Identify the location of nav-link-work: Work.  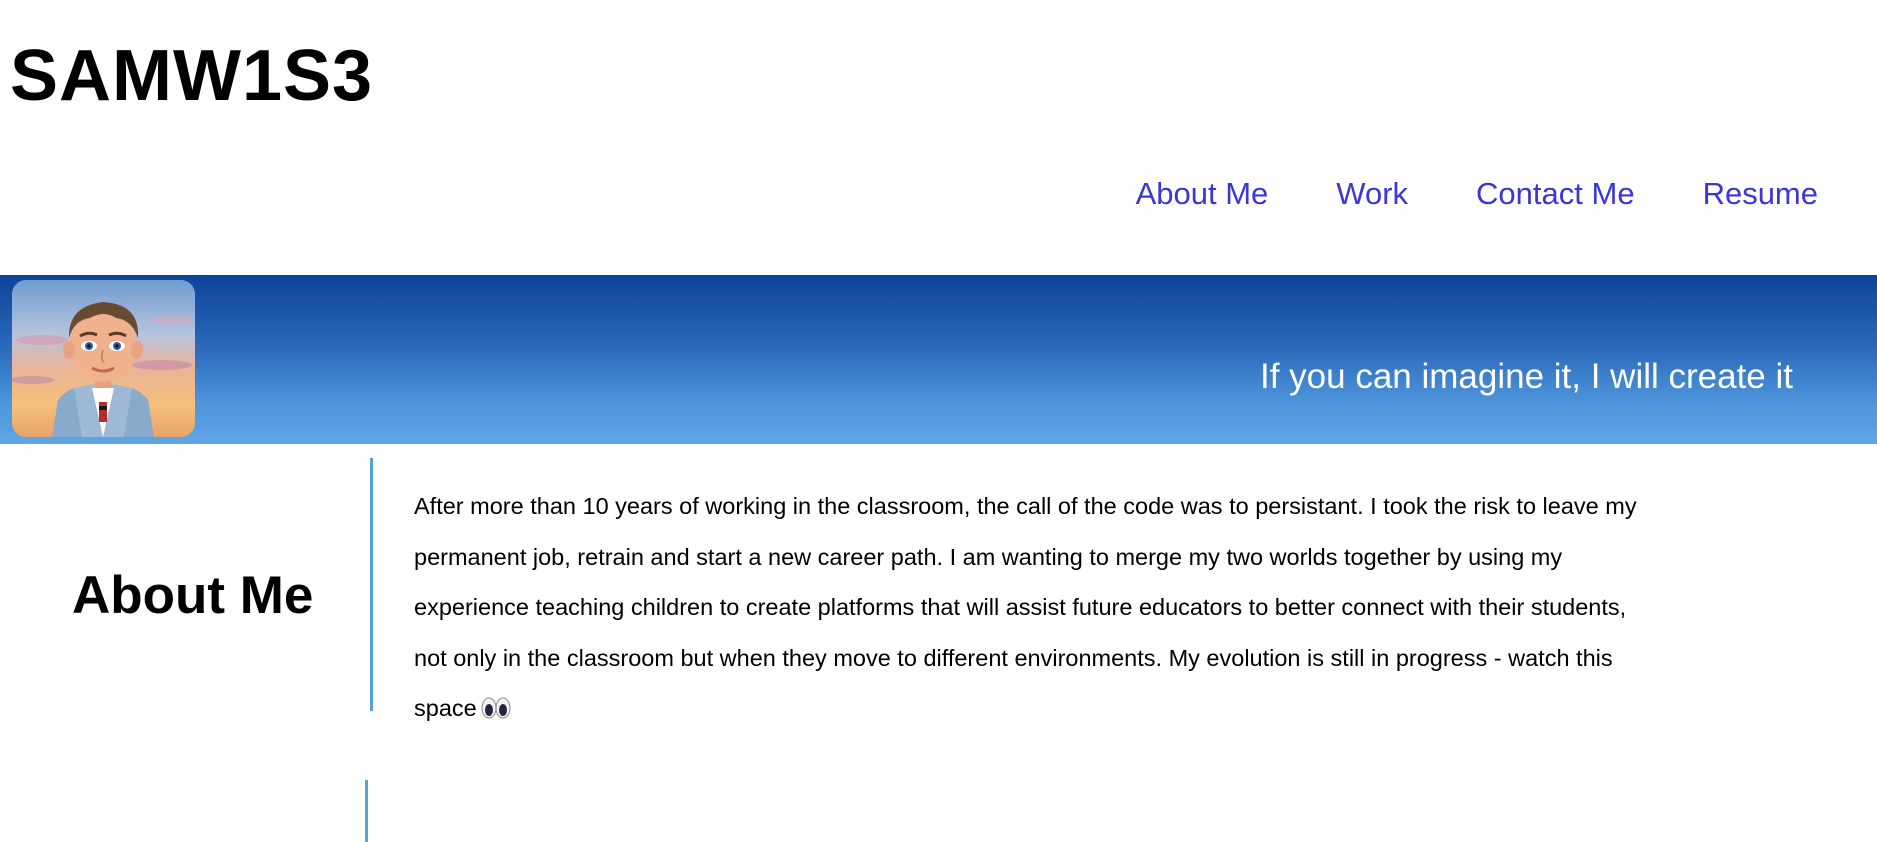
(1372, 194).